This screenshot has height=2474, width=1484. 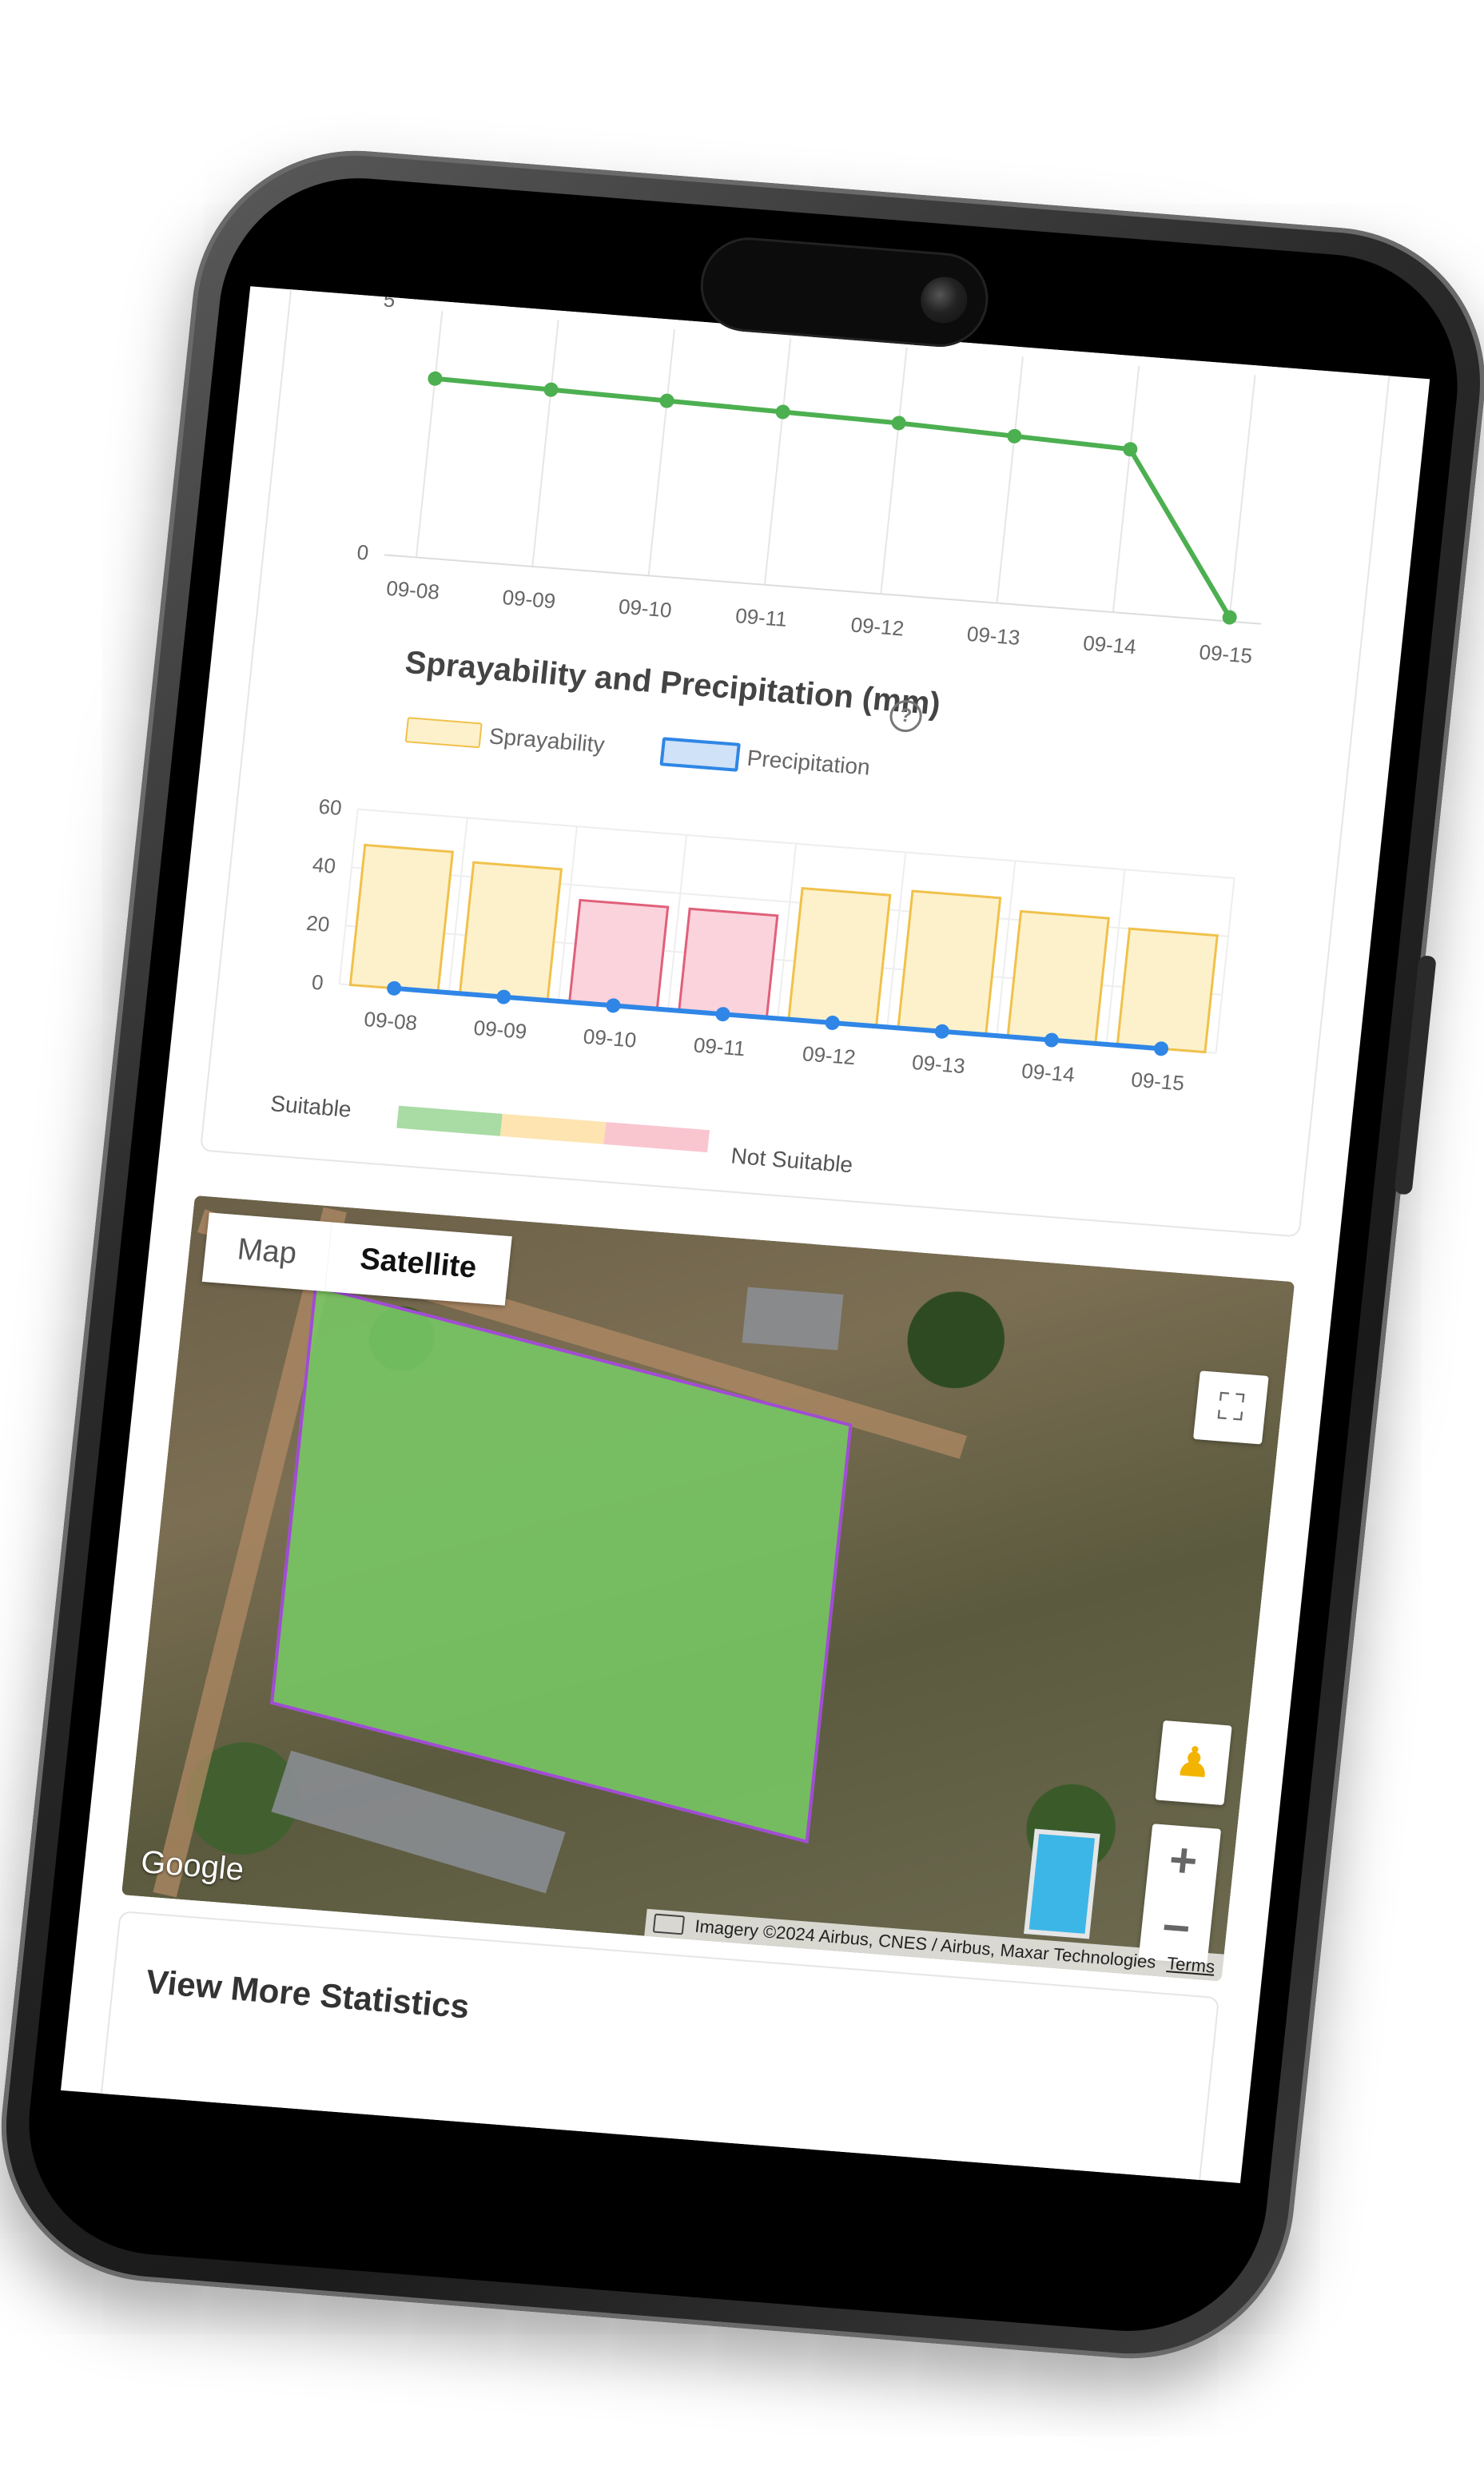 I want to click on zoom-in-button: +, so click(x=1183, y=1860).